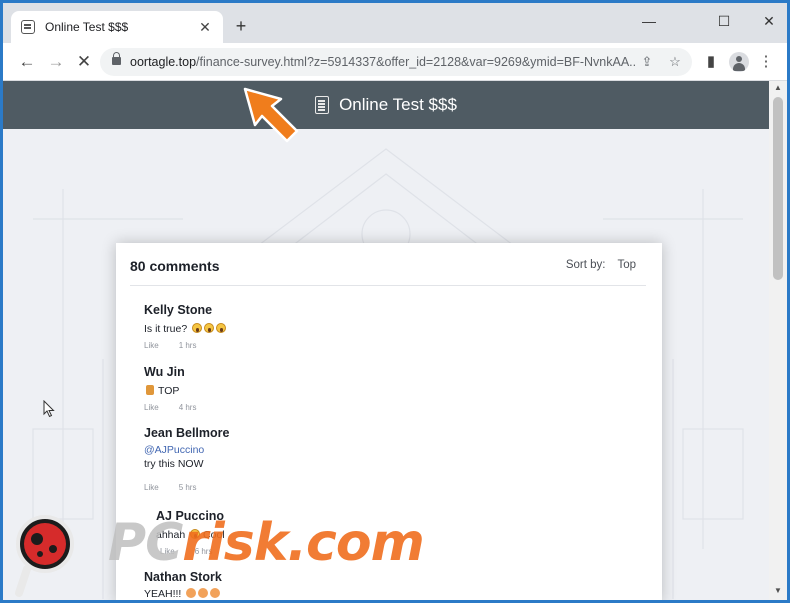  What do you see at coordinates (769, 21) in the screenshot?
I see `close-window-button: ✕` at bounding box center [769, 21].